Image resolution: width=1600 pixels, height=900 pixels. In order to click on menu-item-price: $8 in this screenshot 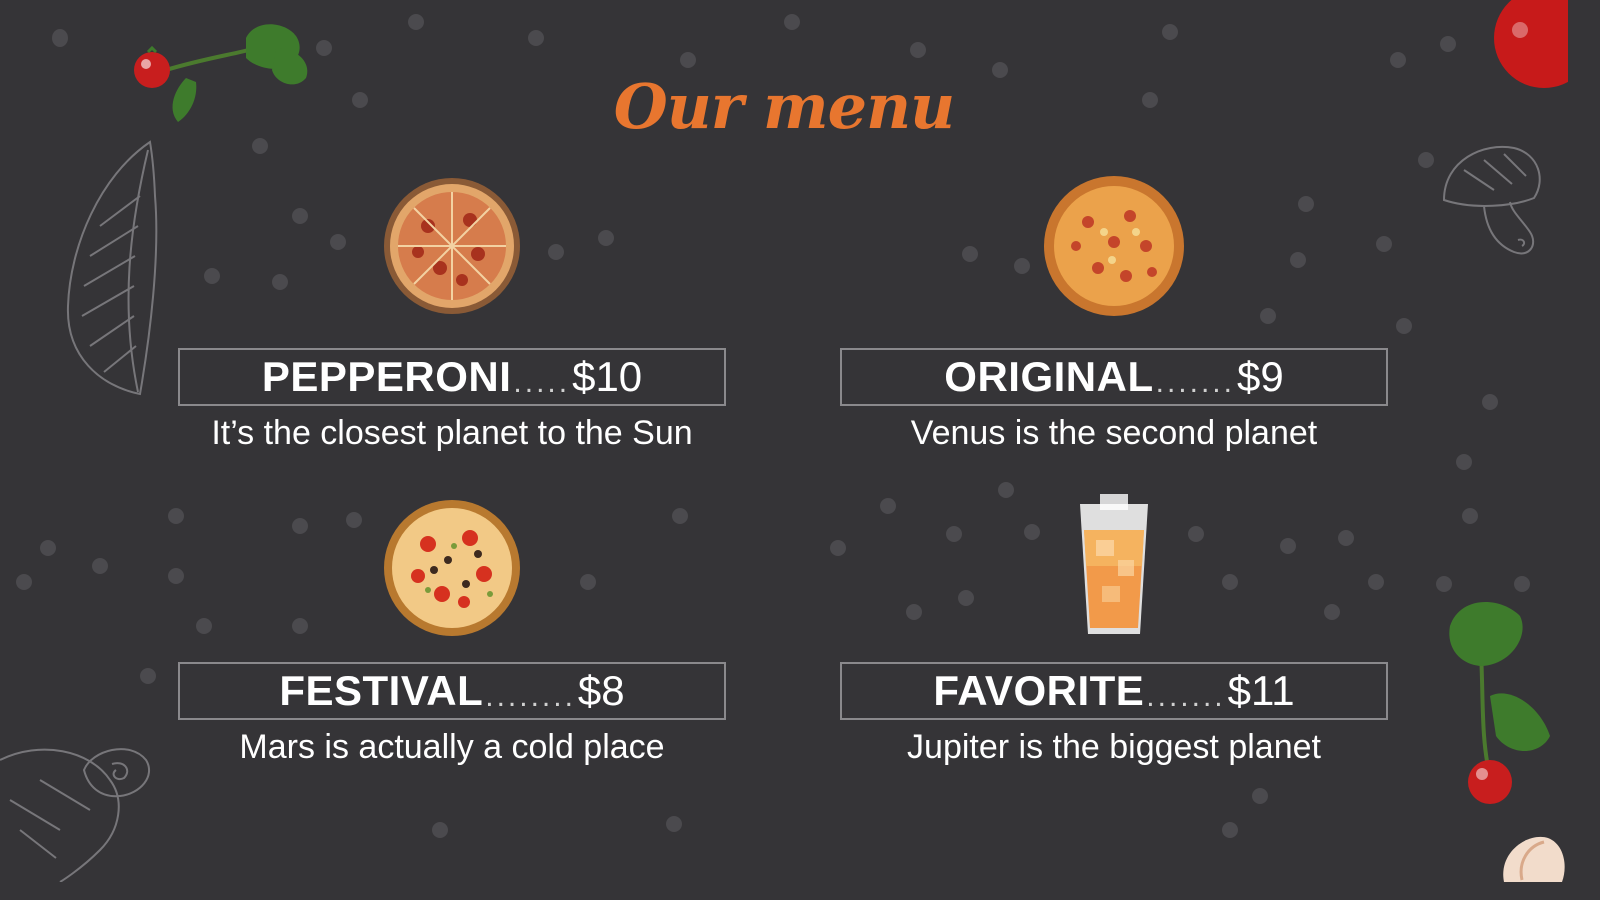, I will do `click(601, 690)`.